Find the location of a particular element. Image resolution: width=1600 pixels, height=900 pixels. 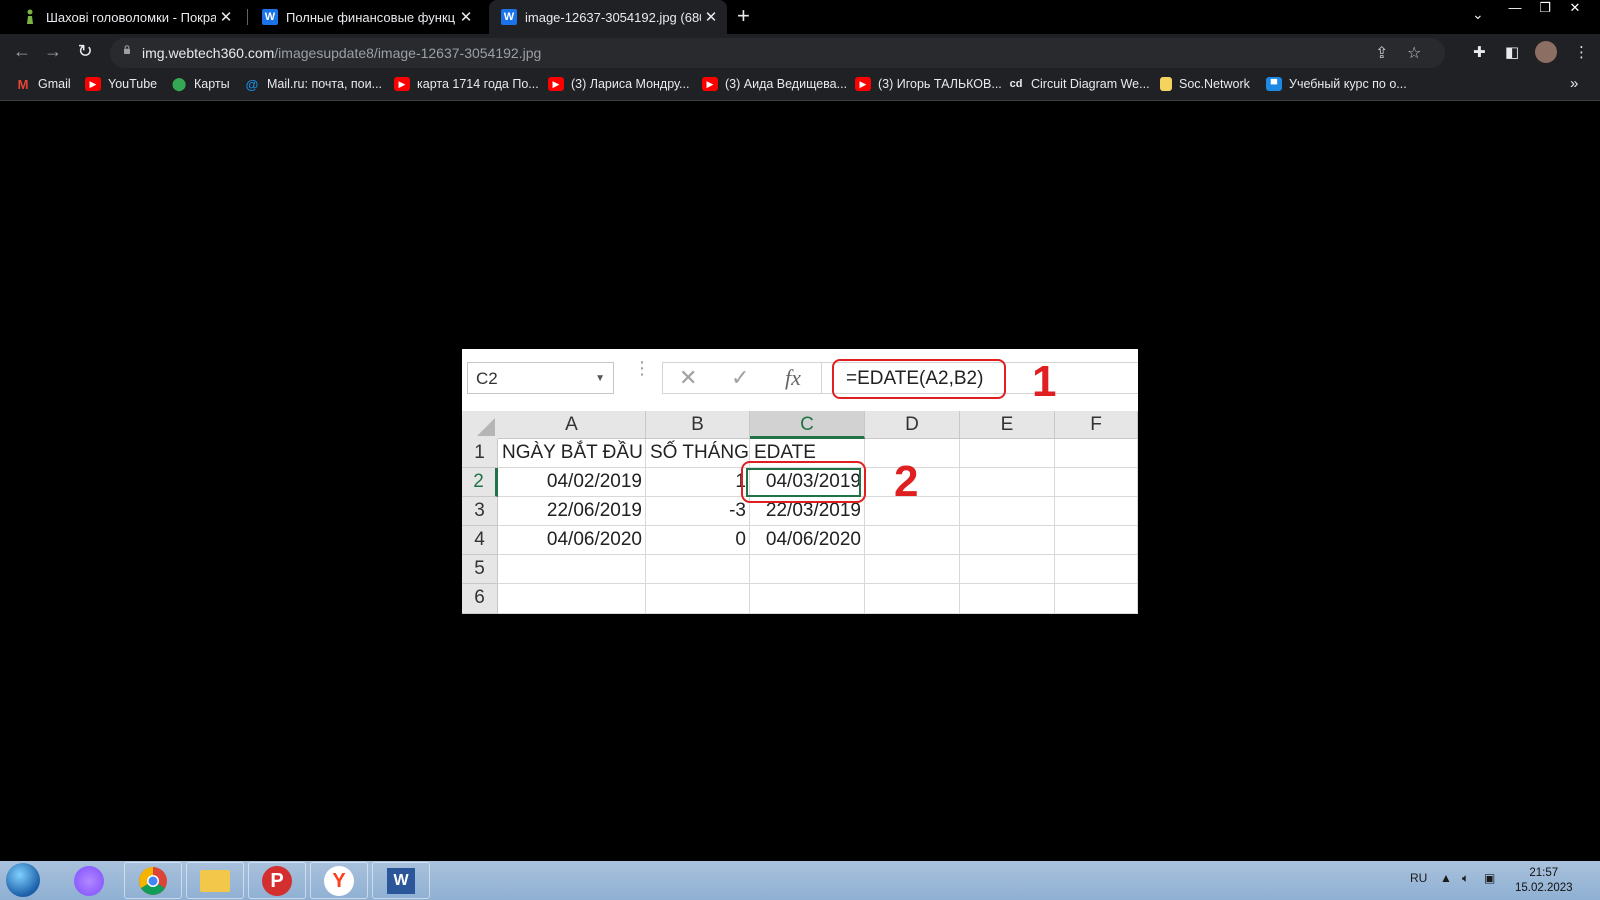

column-header-f: F is located at coordinates (1096, 425).